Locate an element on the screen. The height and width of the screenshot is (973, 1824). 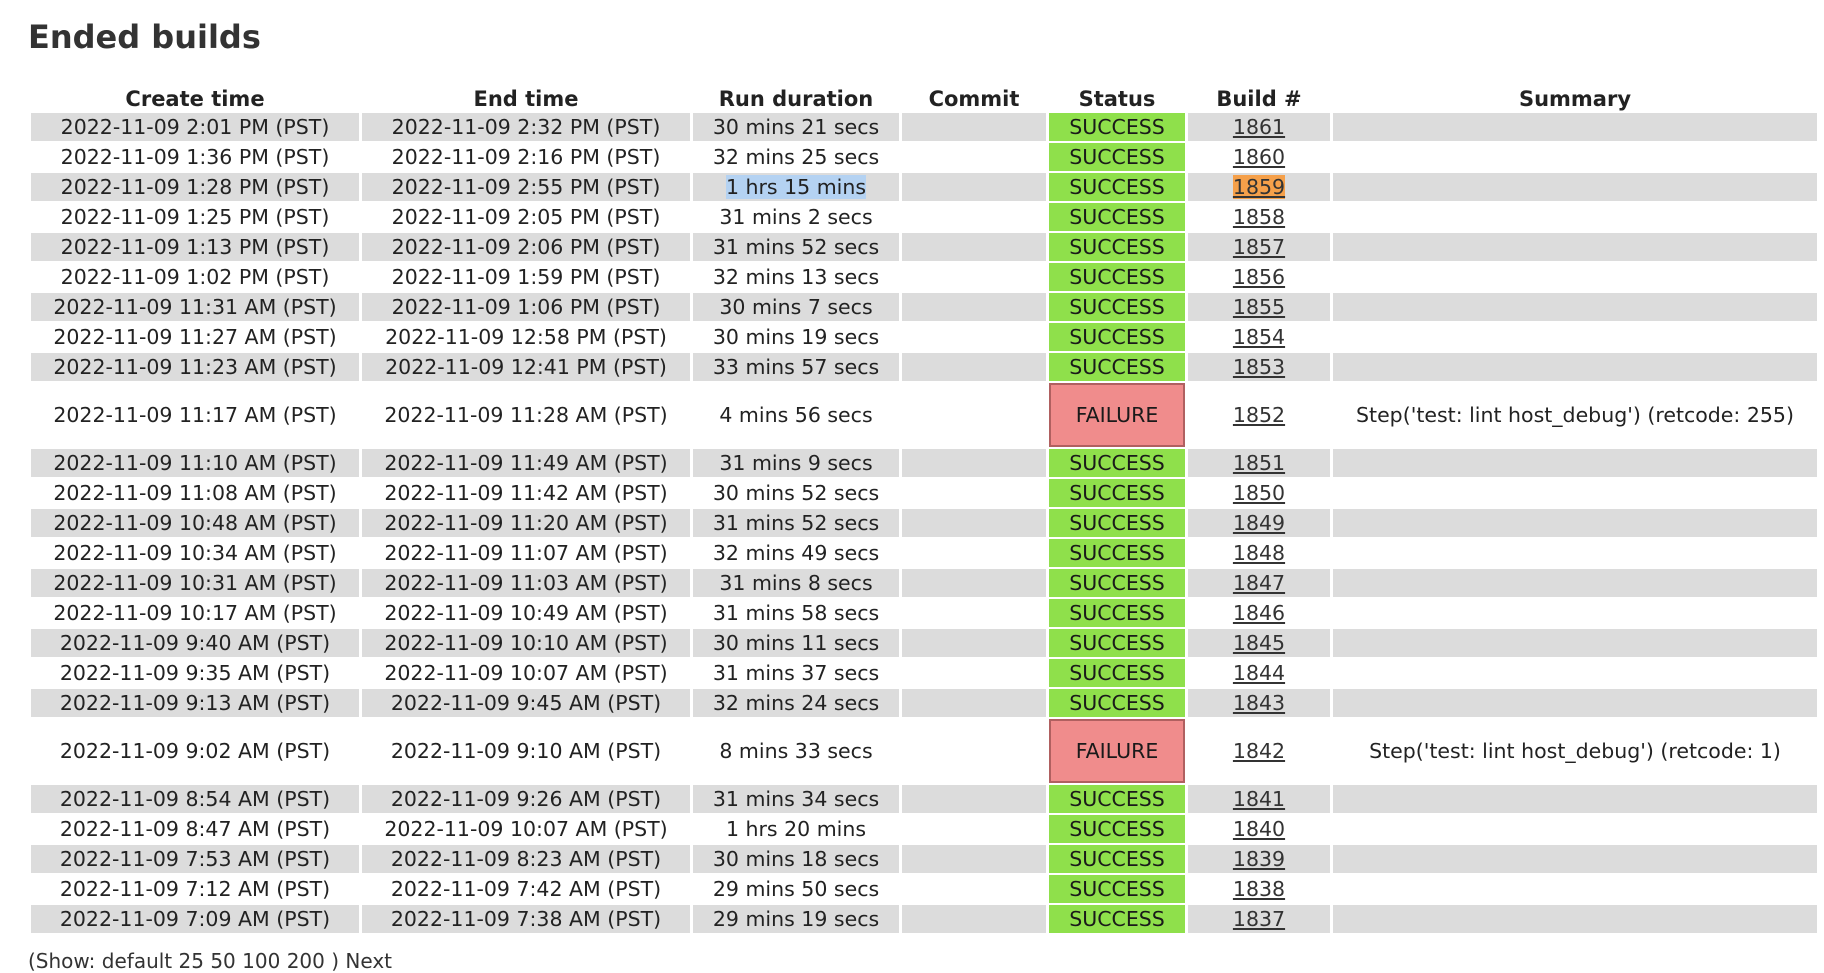
page-size-50-link: 50 is located at coordinates (222, 961).